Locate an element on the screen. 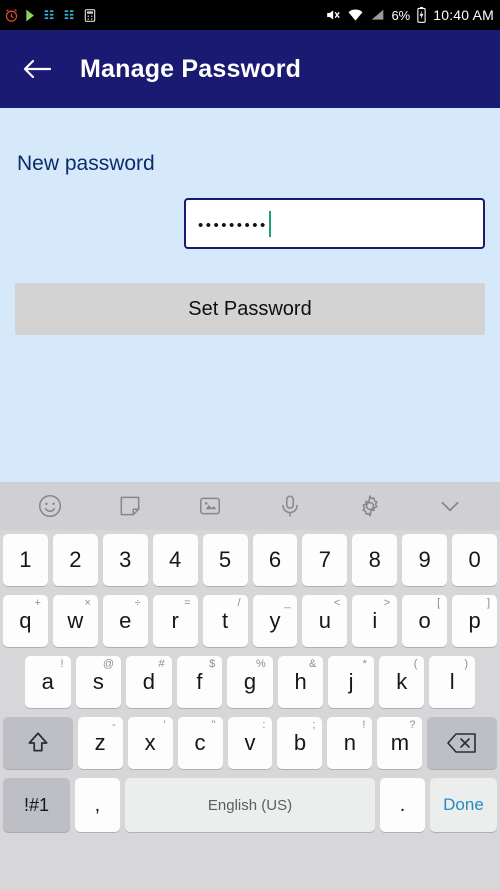 The width and height of the screenshot is (500, 890). key-9: 9 is located at coordinates (425, 560).